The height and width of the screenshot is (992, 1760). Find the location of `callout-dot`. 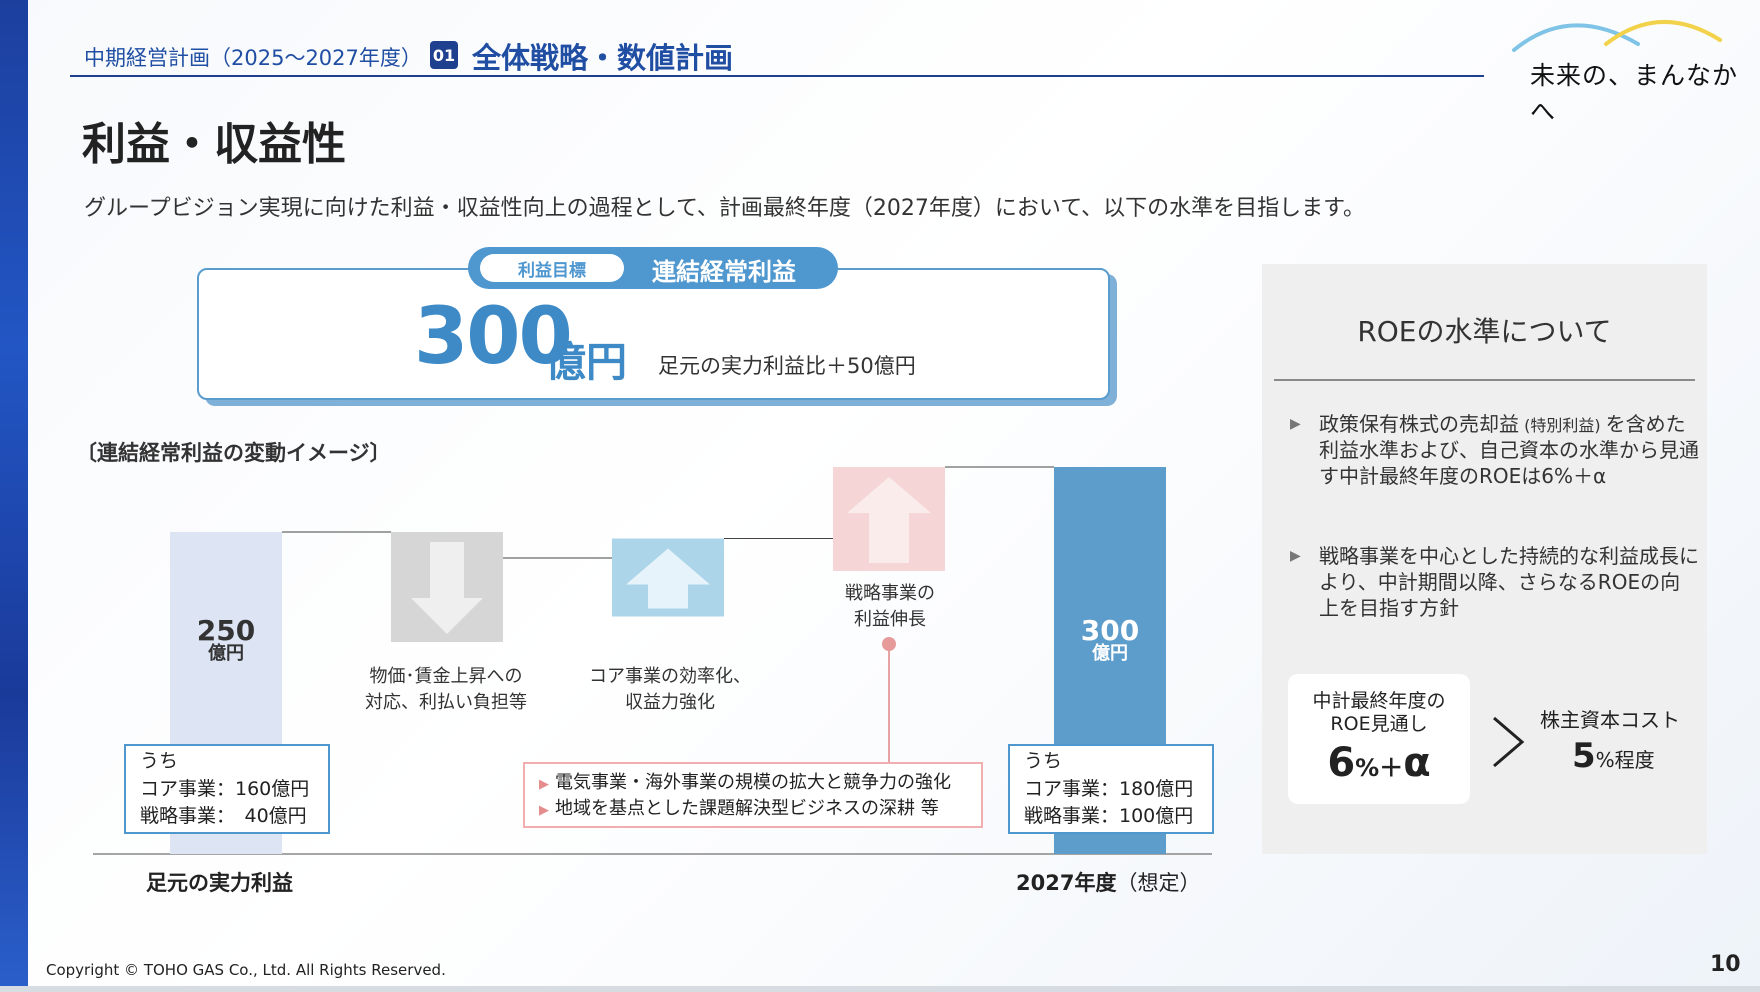

callout-dot is located at coordinates (889, 644).